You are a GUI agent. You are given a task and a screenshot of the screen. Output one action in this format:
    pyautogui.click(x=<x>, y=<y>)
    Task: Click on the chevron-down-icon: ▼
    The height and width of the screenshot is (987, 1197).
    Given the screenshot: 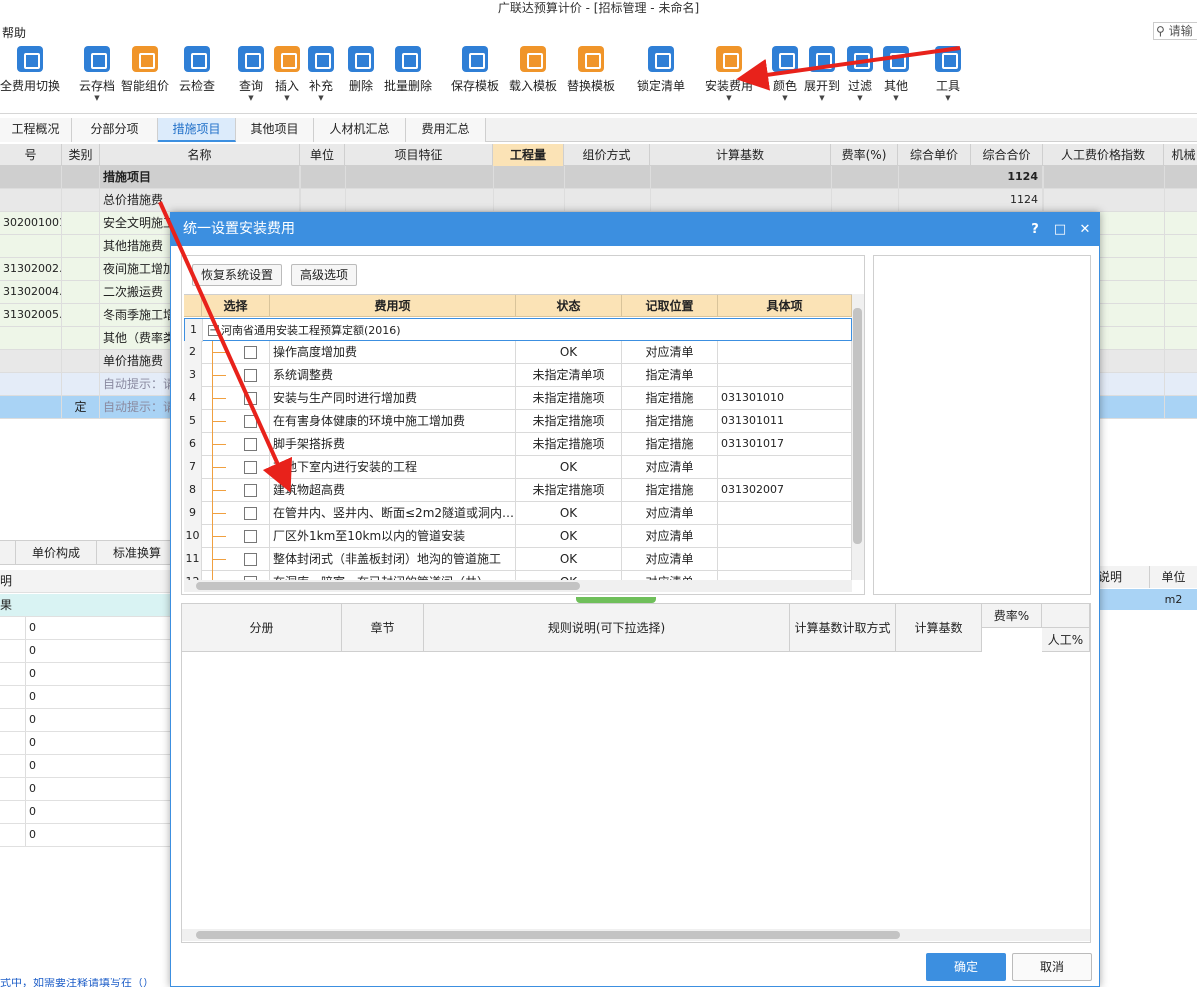 What is the action you would take?
    pyautogui.click(x=97, y=98)
    